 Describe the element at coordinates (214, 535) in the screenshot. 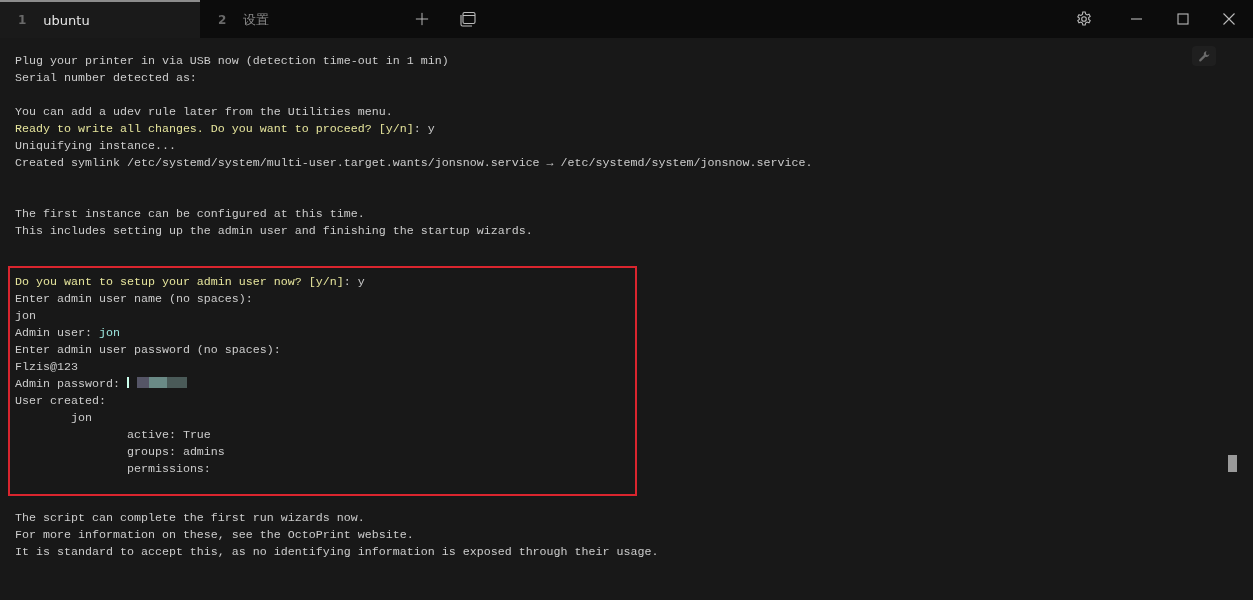

I see `terminal-line: For more information on these, see the OctoPrint website.` at that location.